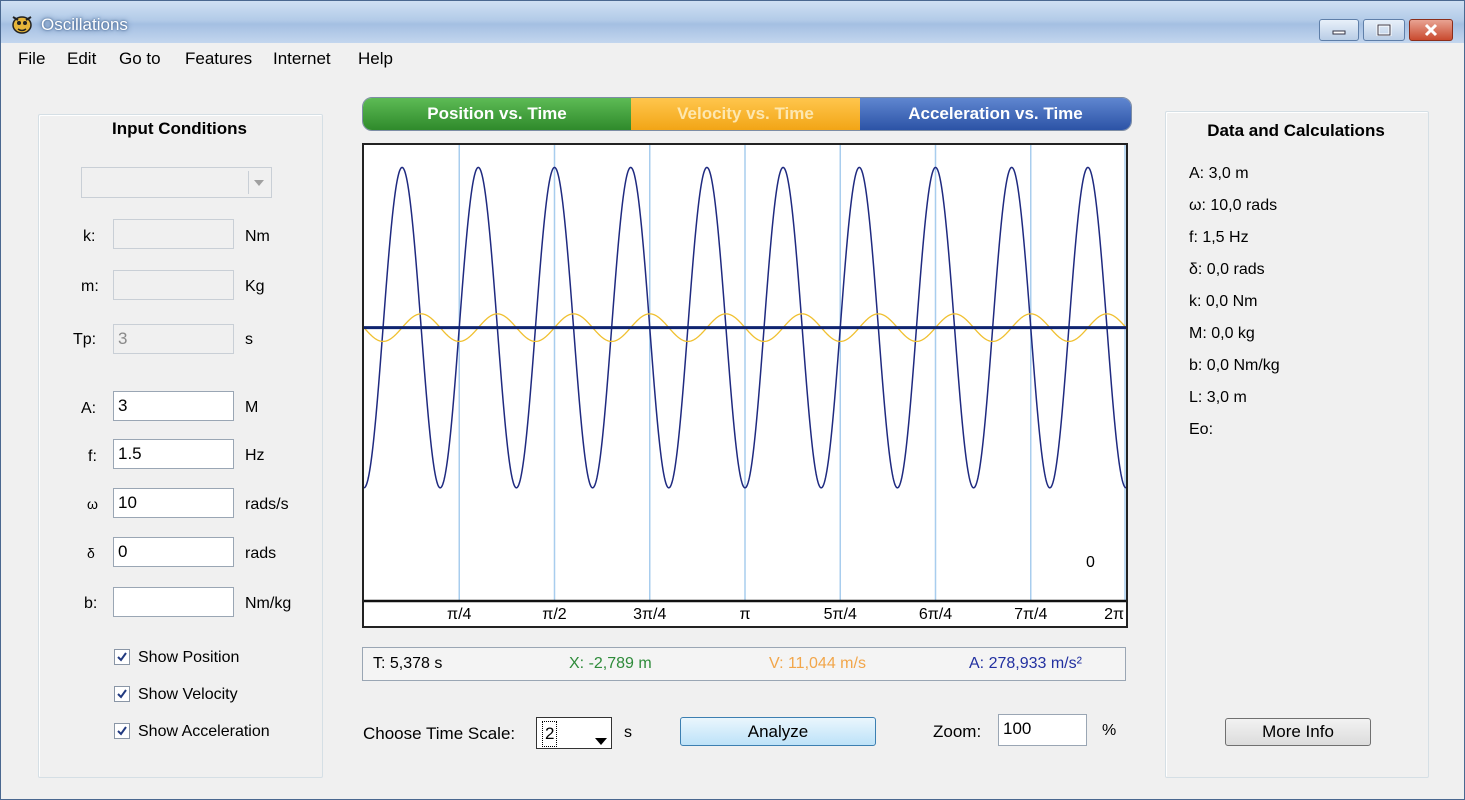  What do you see at coordinates (778, 731) in the screenshot?
I see `analyze-button: Analyze` at bounding box center [778, 731].